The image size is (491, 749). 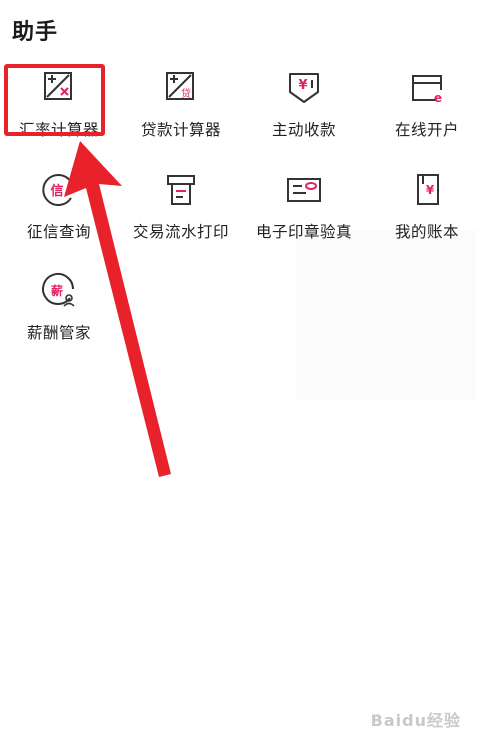 I want to click on loan-glyph: 贷, so click(x=186, y=93).